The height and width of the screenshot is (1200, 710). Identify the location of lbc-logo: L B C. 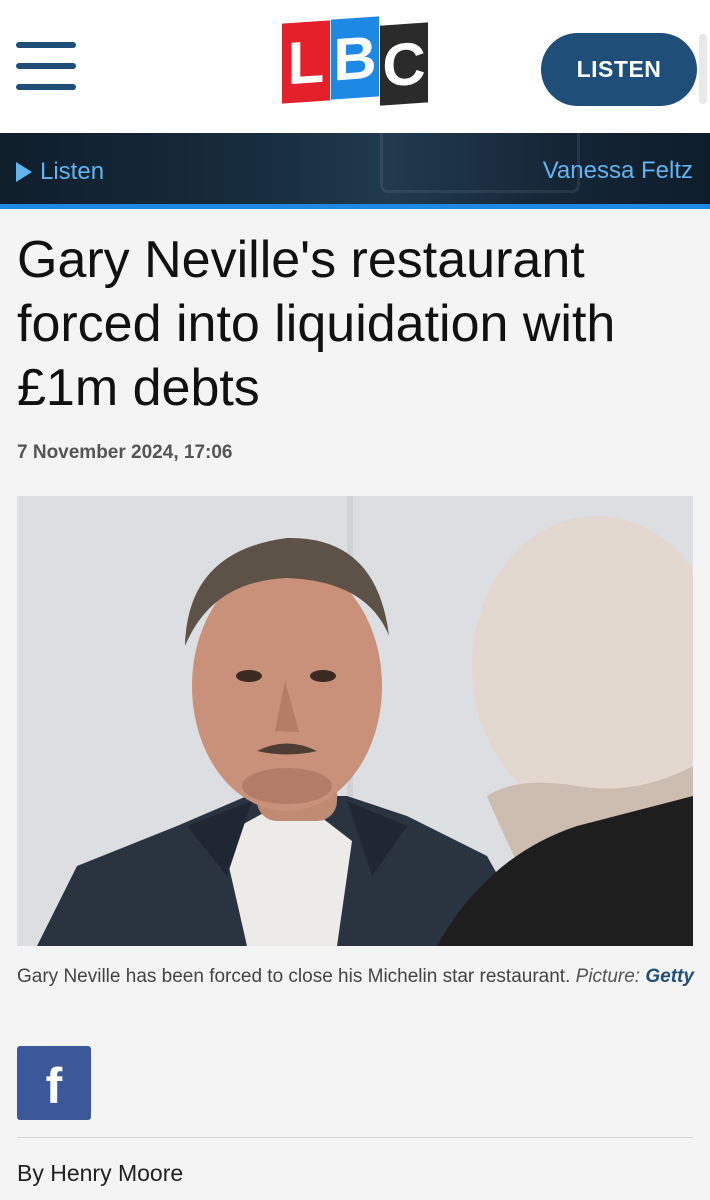
(355, 61).